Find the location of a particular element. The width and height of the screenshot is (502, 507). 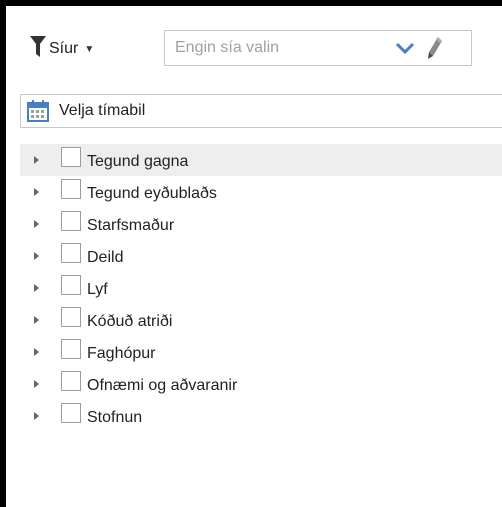

tree-item-coded-items: Kóðuð atriði is located at coordinates (261, 320).